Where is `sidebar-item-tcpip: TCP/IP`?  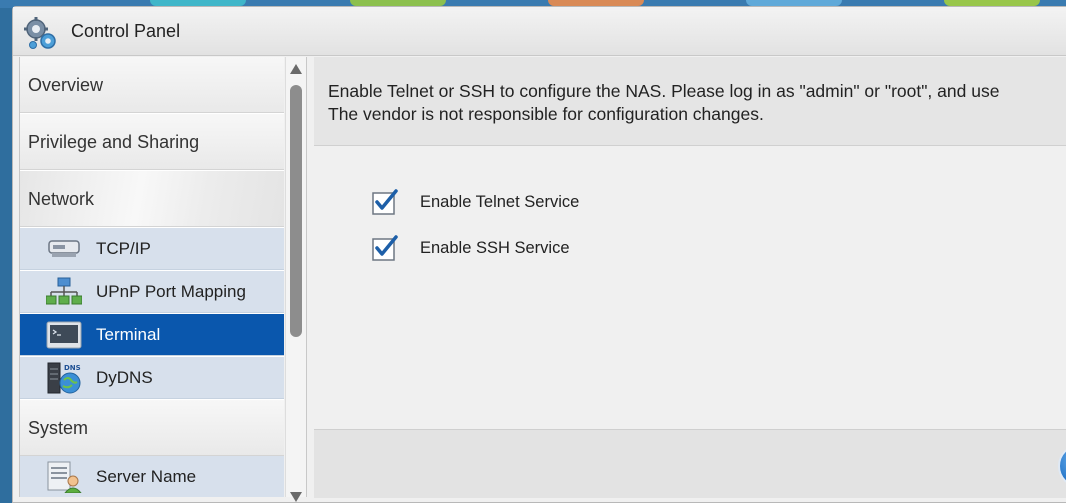
sidebar-item-tcpip: TCP/IP is located at coordinates (152, 249).